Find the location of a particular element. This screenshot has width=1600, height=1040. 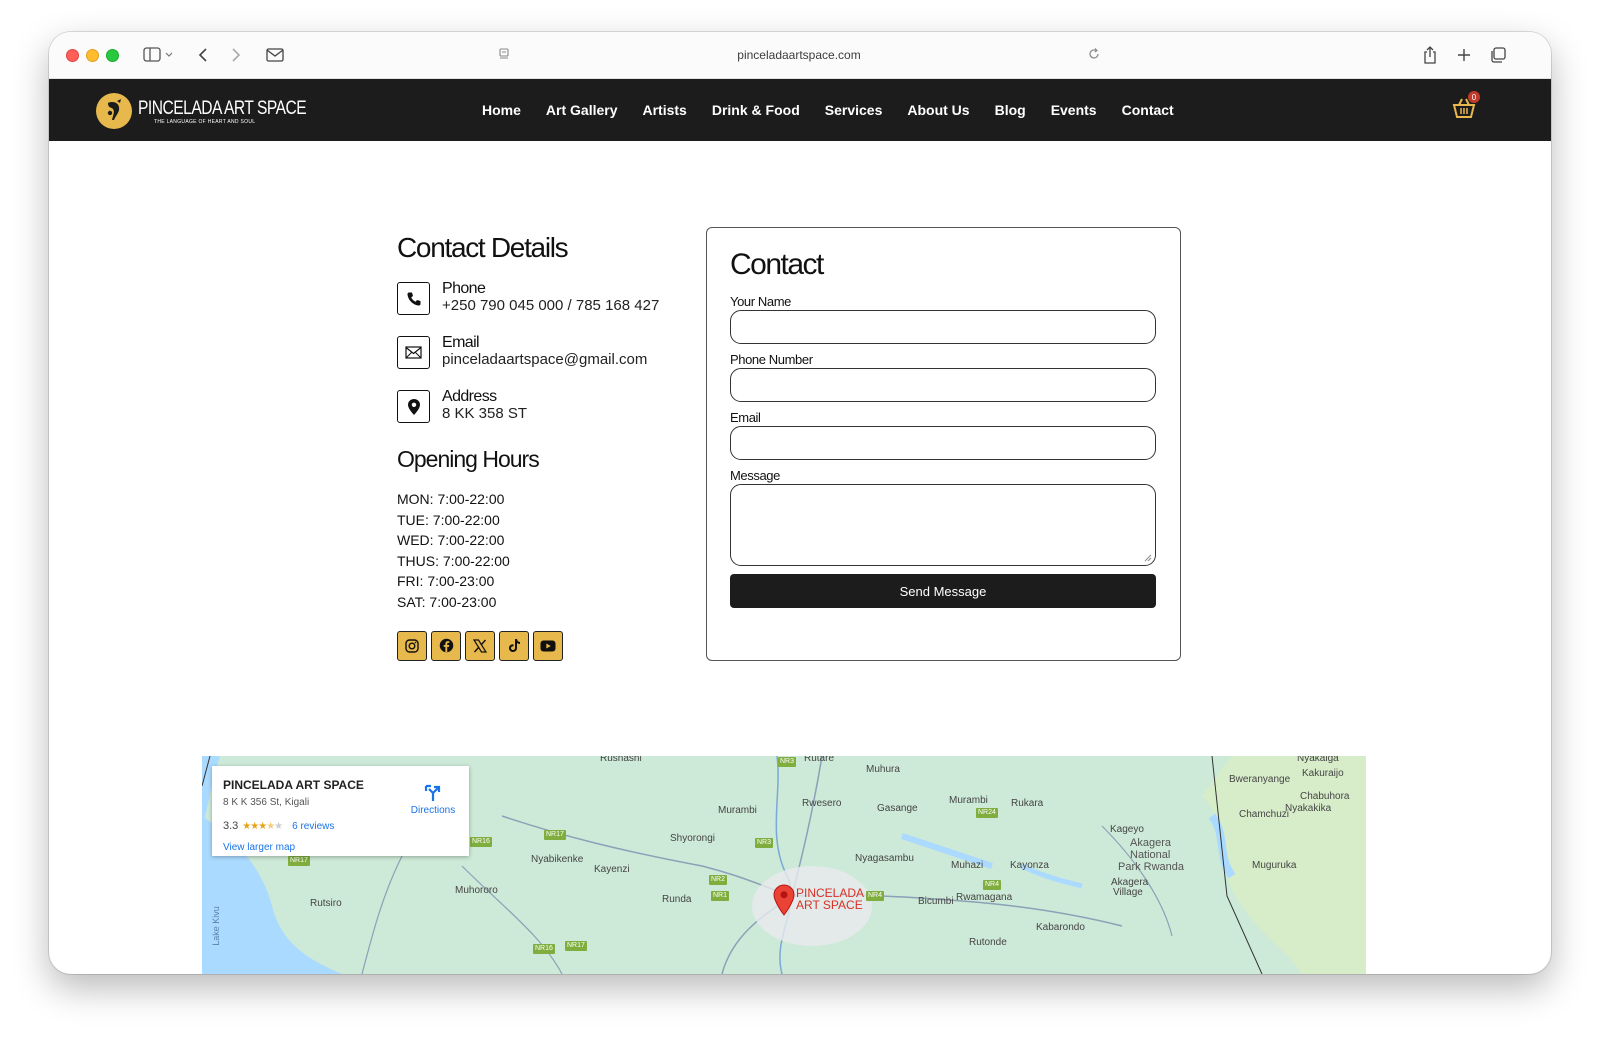

map-place: Rutare is located at coordinates (819, 760).